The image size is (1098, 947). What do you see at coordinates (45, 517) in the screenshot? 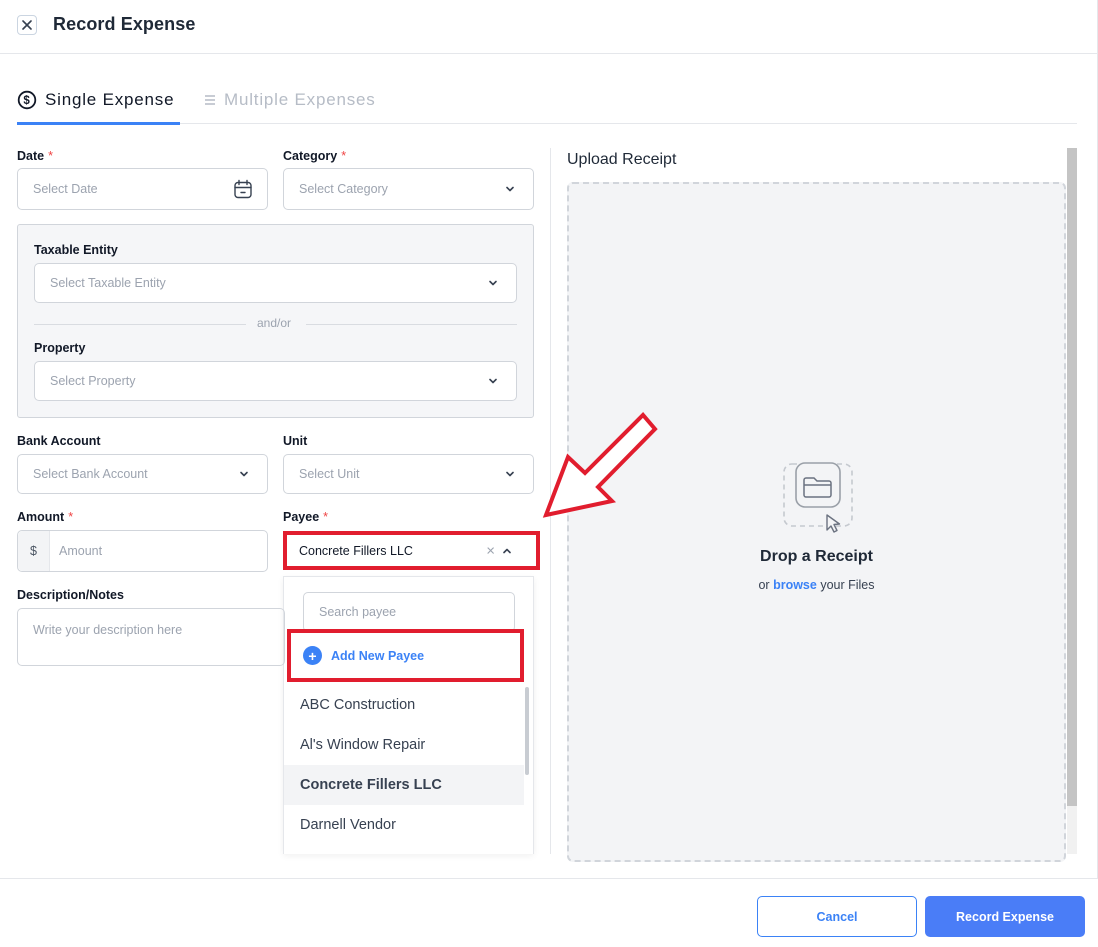
I see `amount-label: Amount *` at bounding box center [45, 517].